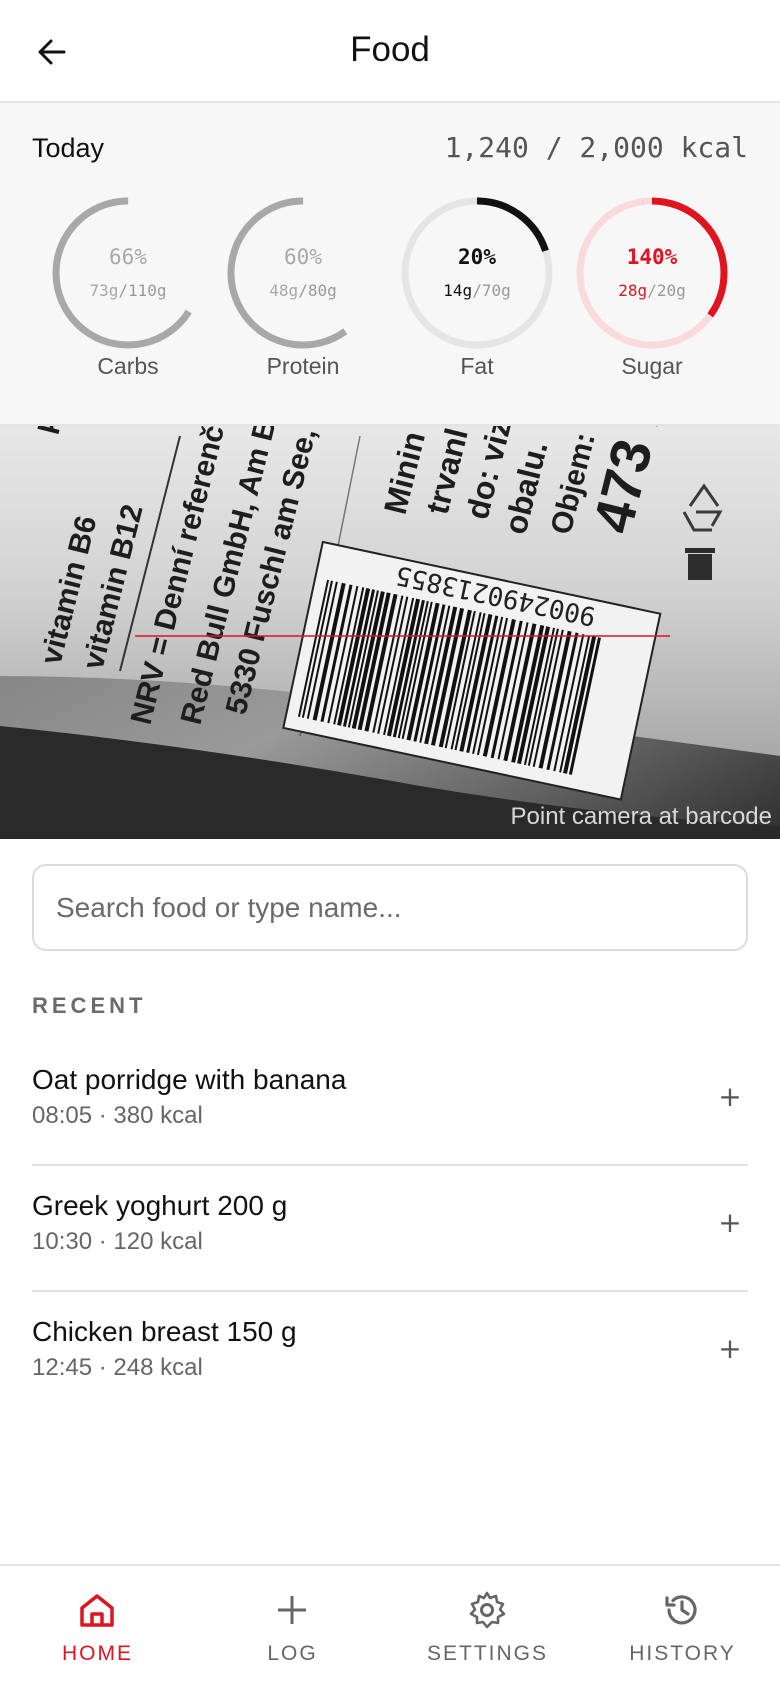 The height and width of the screenshot is (1688, 780). Describe the element at coordinates (303, 366) in the screenshot. I see `macro-label: Protein` at that location.